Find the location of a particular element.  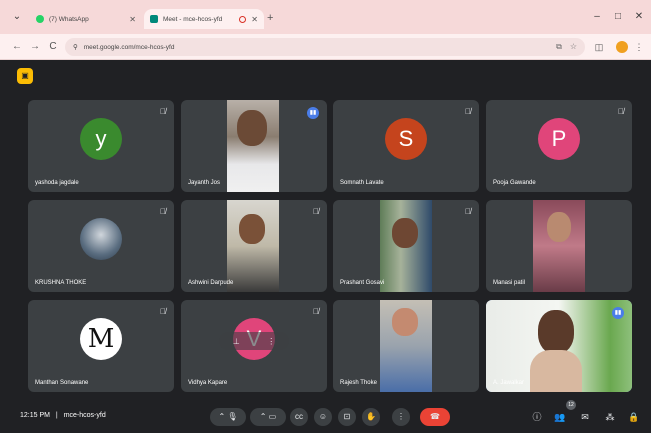

avatar: y is located at coordinates (101, 138).